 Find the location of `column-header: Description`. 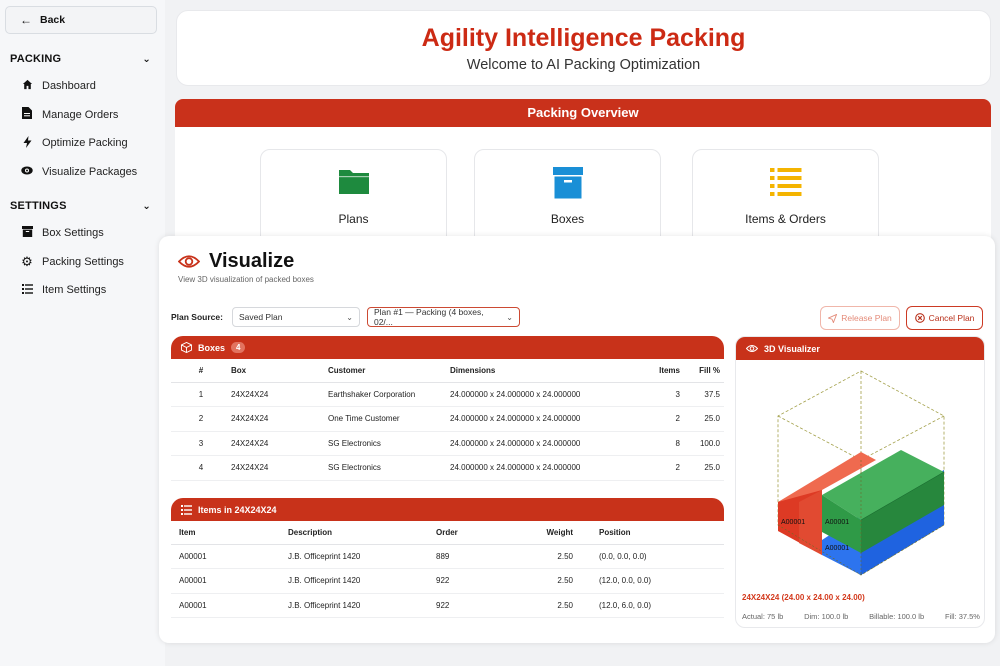

column-header: Description is located at coordinates (362, 533).